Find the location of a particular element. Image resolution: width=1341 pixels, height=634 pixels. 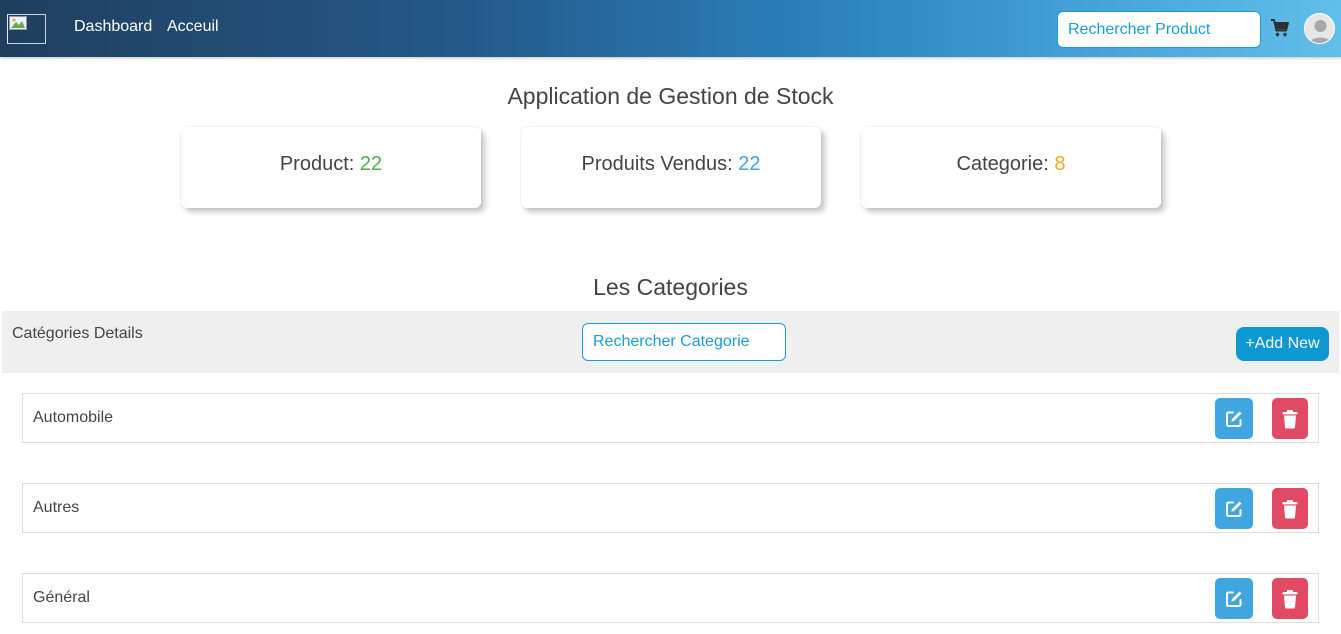

cart-icon is located at coordinates (1280, 28).